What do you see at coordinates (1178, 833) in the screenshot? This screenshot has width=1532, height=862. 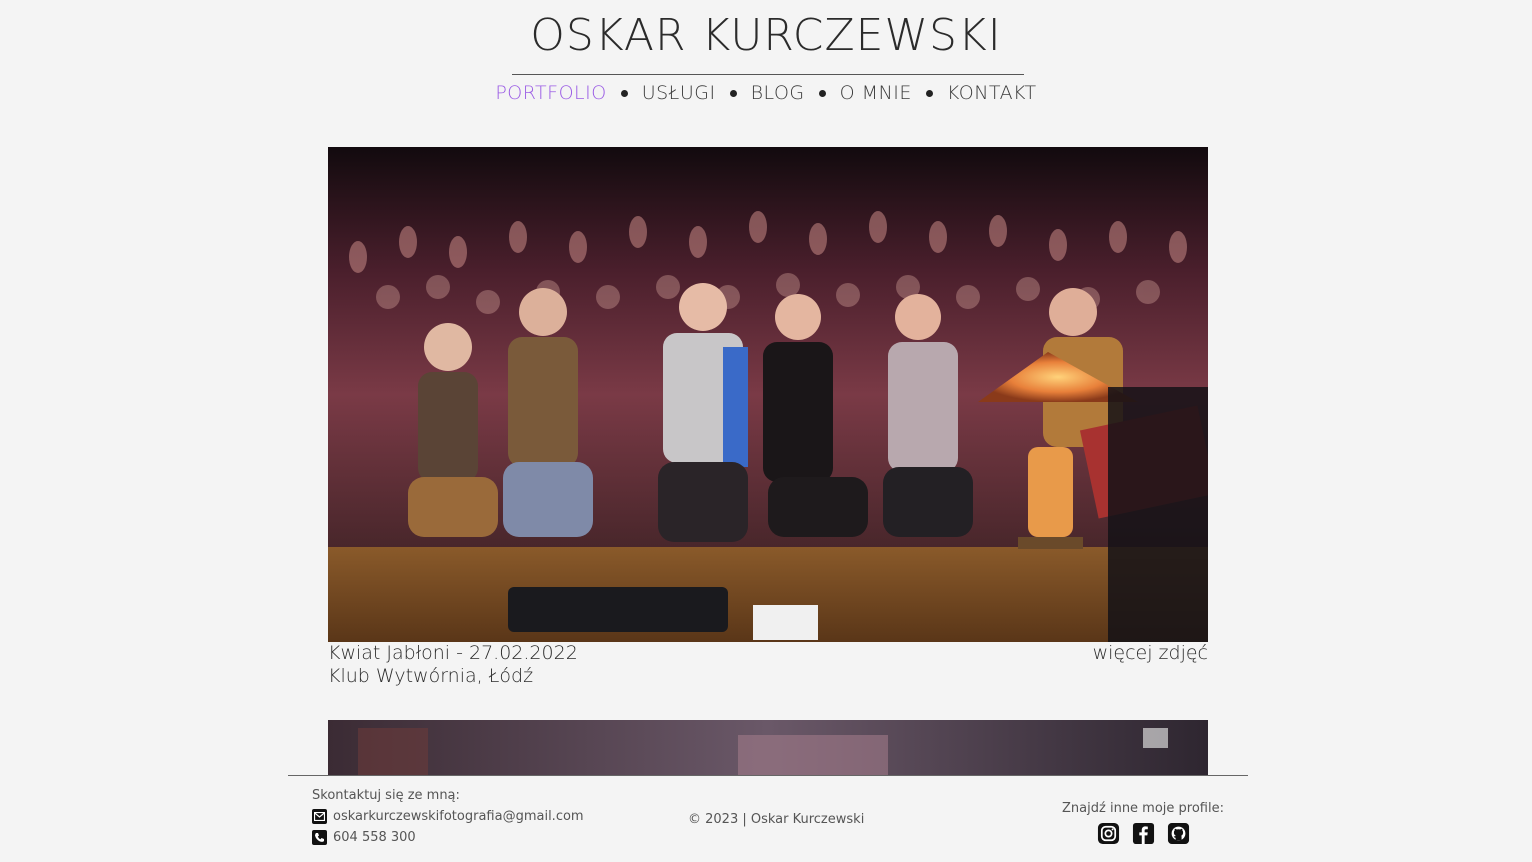 I see `github-icon` at bounding box center [1178, 833].